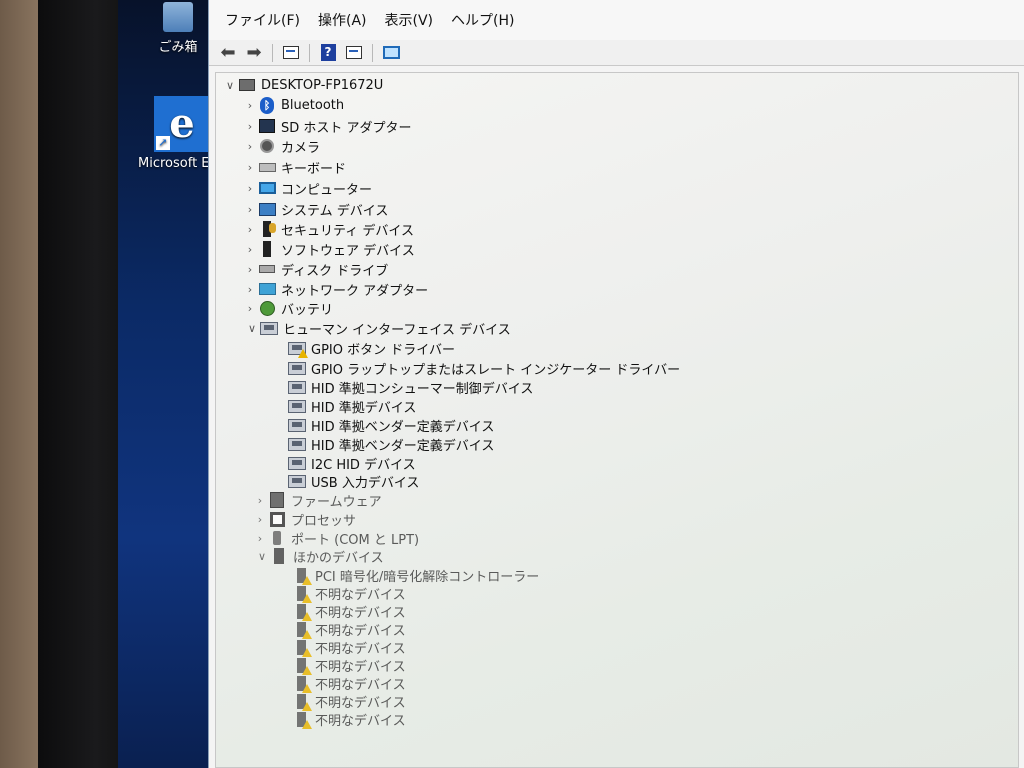 The width and height of the screenshot is (1024, 768). I want to click on device-label: PCI 暗号化/暗号化解除コントローラー, so click(427, 577).